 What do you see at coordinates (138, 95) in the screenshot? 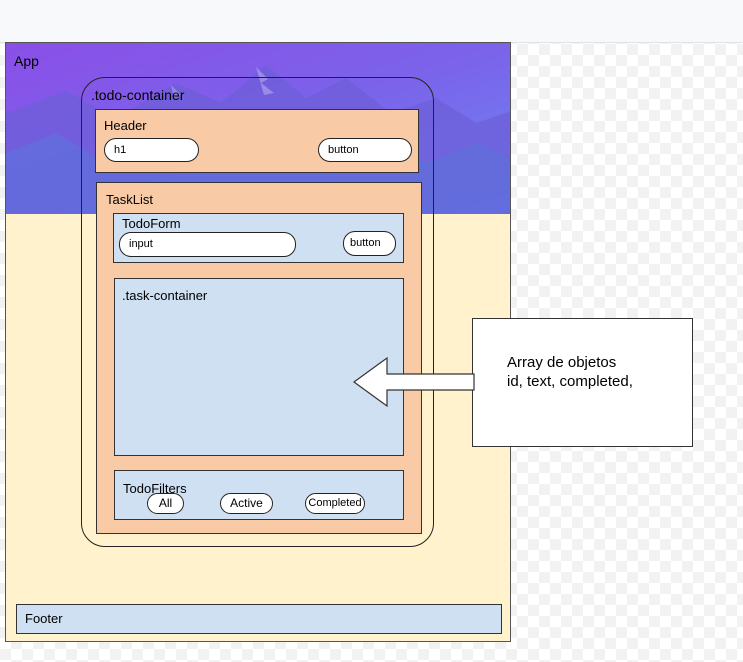
I see `todo-container-label: .todo-container` at bounding box center [138, 95].